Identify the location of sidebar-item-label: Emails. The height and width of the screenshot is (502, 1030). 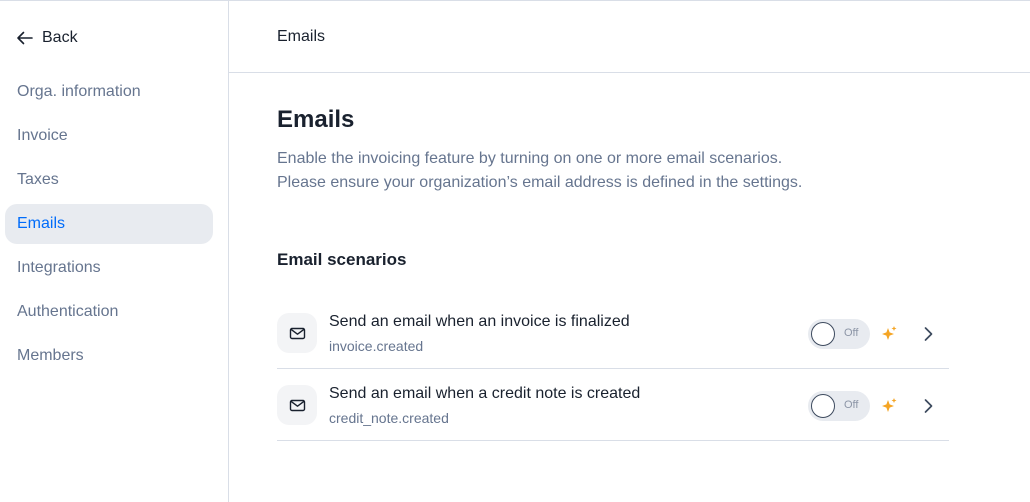
(41, 223).